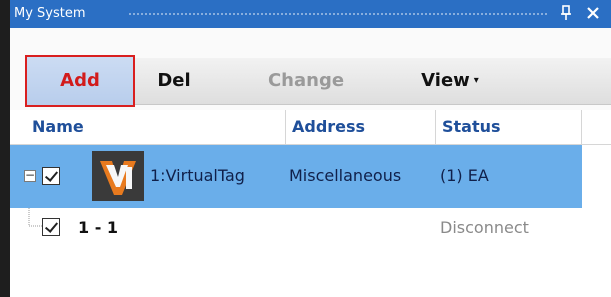 The image size is (611, 297). I want to click on row-name: 1:VirtualTag, so click(197, 175).